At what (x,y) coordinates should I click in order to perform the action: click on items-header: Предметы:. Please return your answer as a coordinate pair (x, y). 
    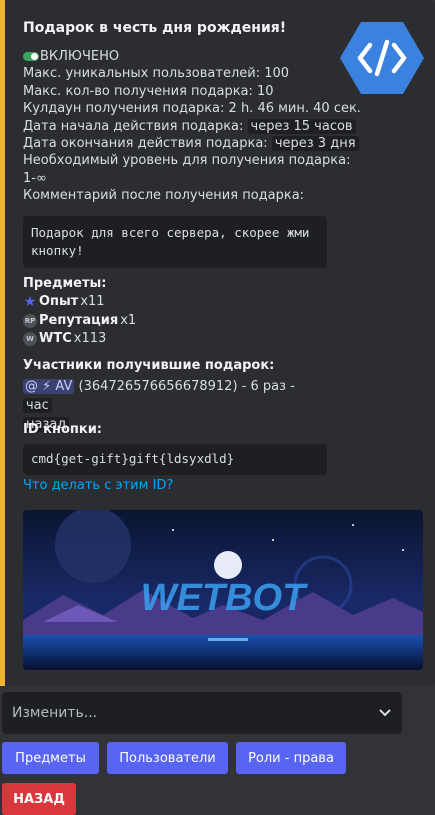
    Looking at the image, I should click on (65, 283).